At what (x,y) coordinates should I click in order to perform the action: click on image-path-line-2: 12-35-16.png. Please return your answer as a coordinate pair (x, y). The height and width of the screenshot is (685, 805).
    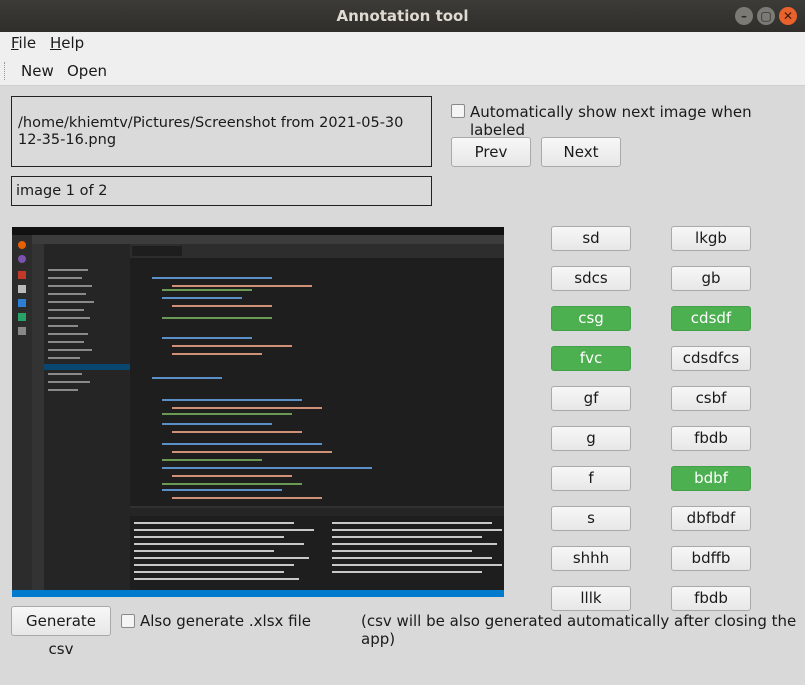
    Looking at the image, I should click on (67, 140).